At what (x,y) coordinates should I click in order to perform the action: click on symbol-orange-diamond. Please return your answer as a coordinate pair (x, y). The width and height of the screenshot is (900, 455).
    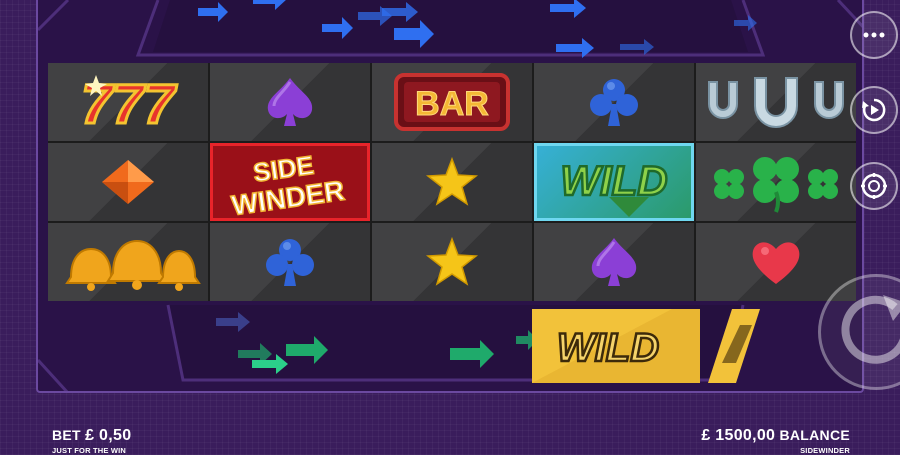
    Looking at the image, I should click on (128, 182).